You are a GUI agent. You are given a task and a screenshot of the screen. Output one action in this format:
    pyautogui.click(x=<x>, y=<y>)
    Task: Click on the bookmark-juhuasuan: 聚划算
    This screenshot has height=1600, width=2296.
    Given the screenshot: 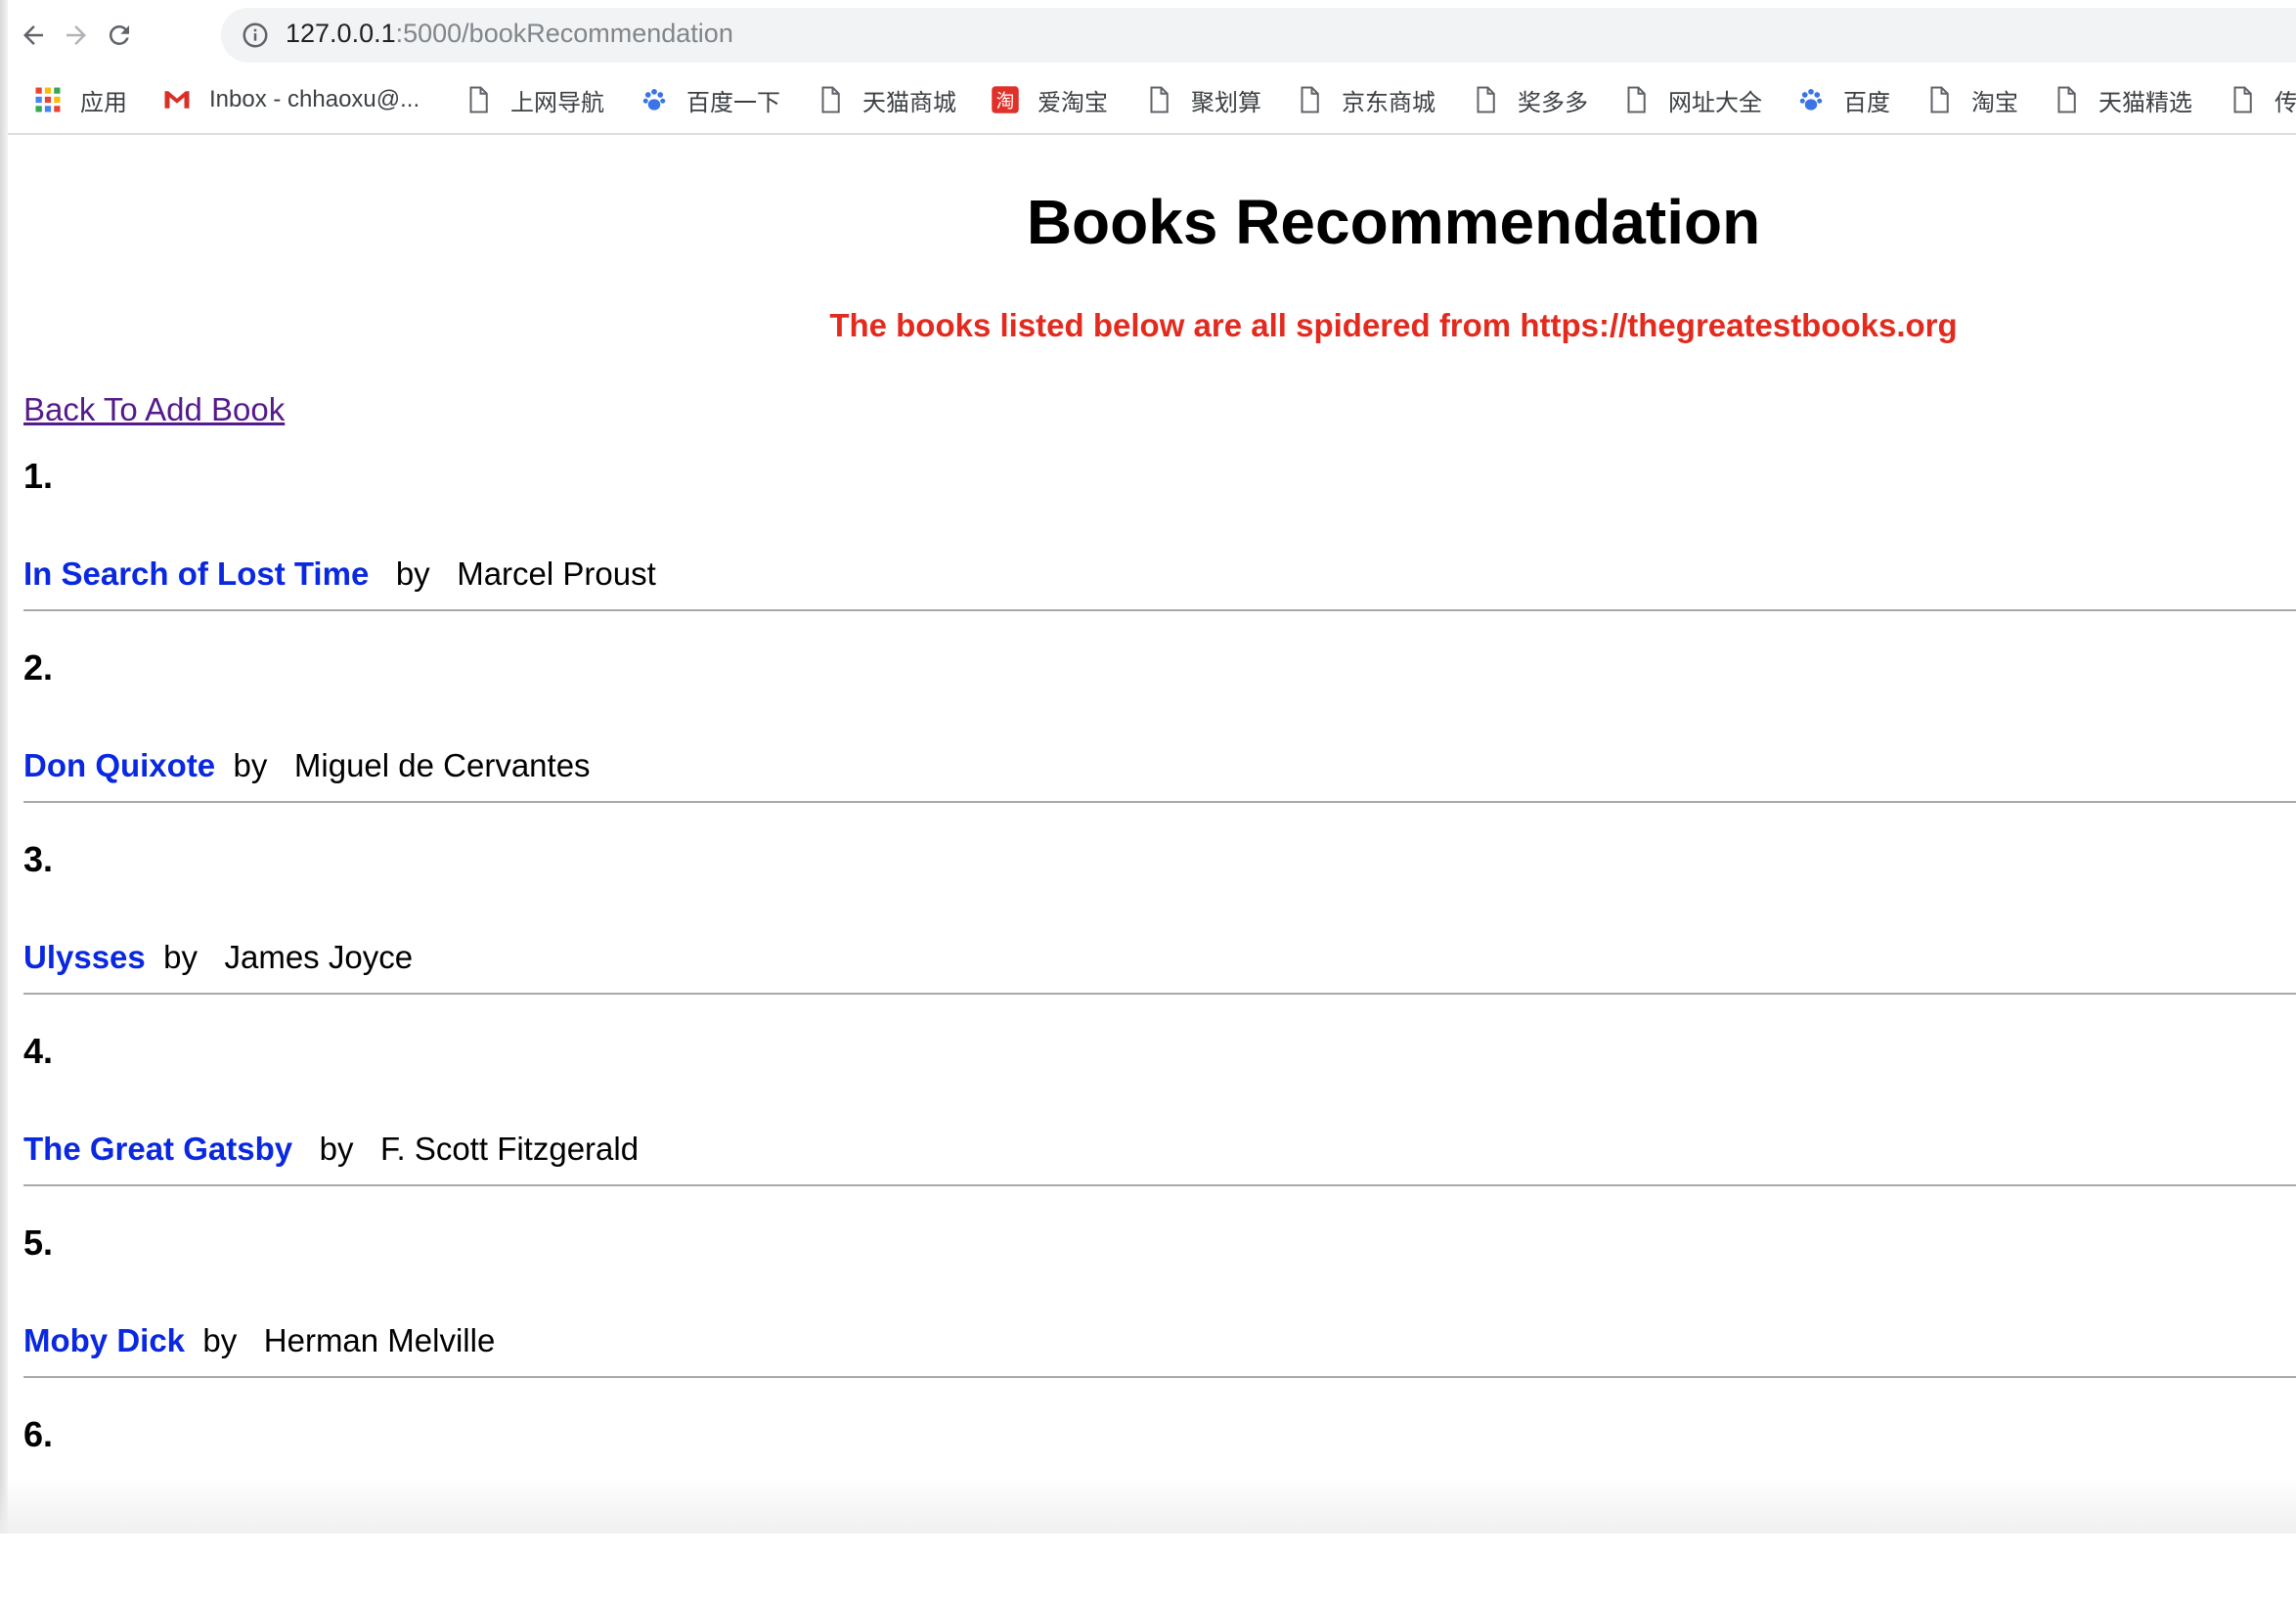 What is the action you would take?
    pyautogui.click(x=1202, y=99)
    